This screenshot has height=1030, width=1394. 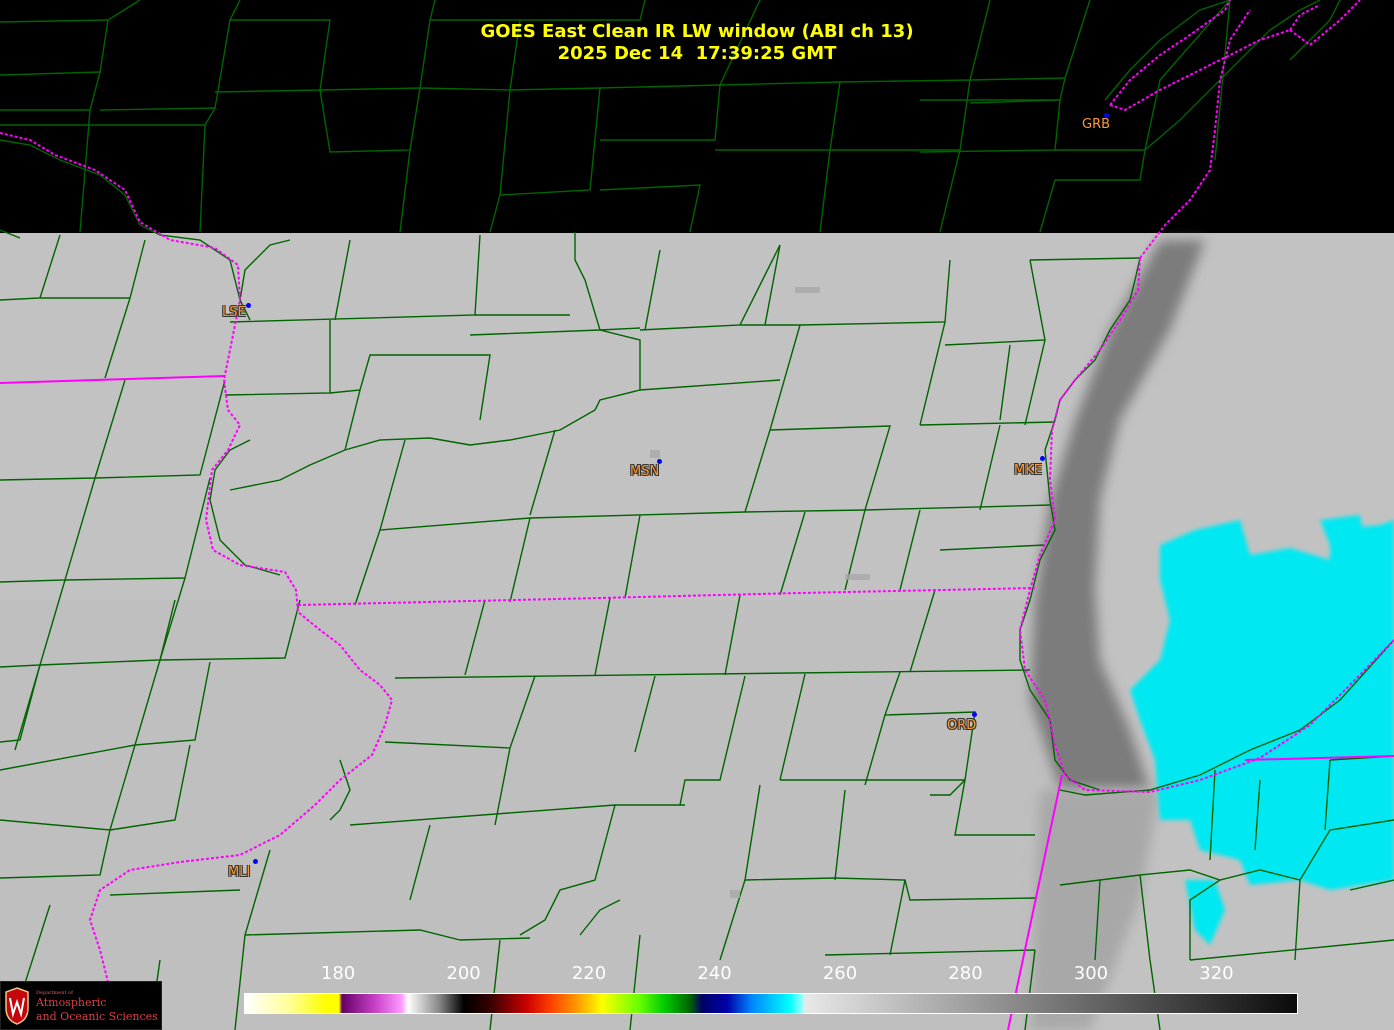 What do you see at coordinates (840, 973) in the screenshot?
I see `colorbar-tick: 260` at bounding box center [840, 973].